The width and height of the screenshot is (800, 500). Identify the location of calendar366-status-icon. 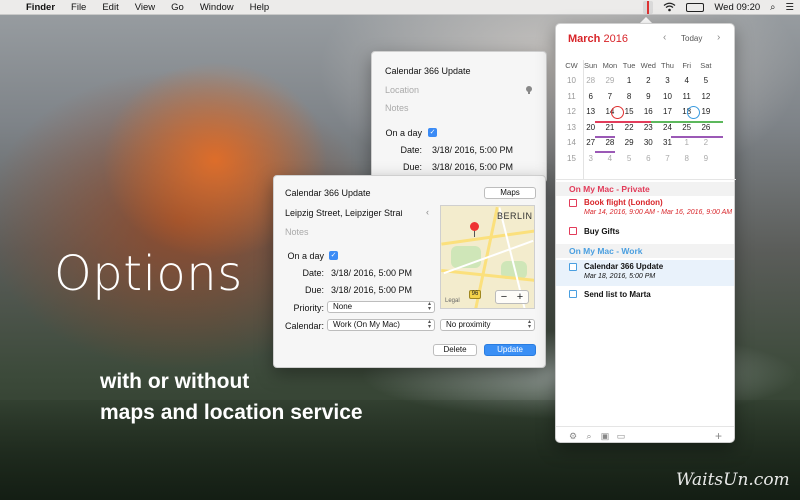
(648, 7).